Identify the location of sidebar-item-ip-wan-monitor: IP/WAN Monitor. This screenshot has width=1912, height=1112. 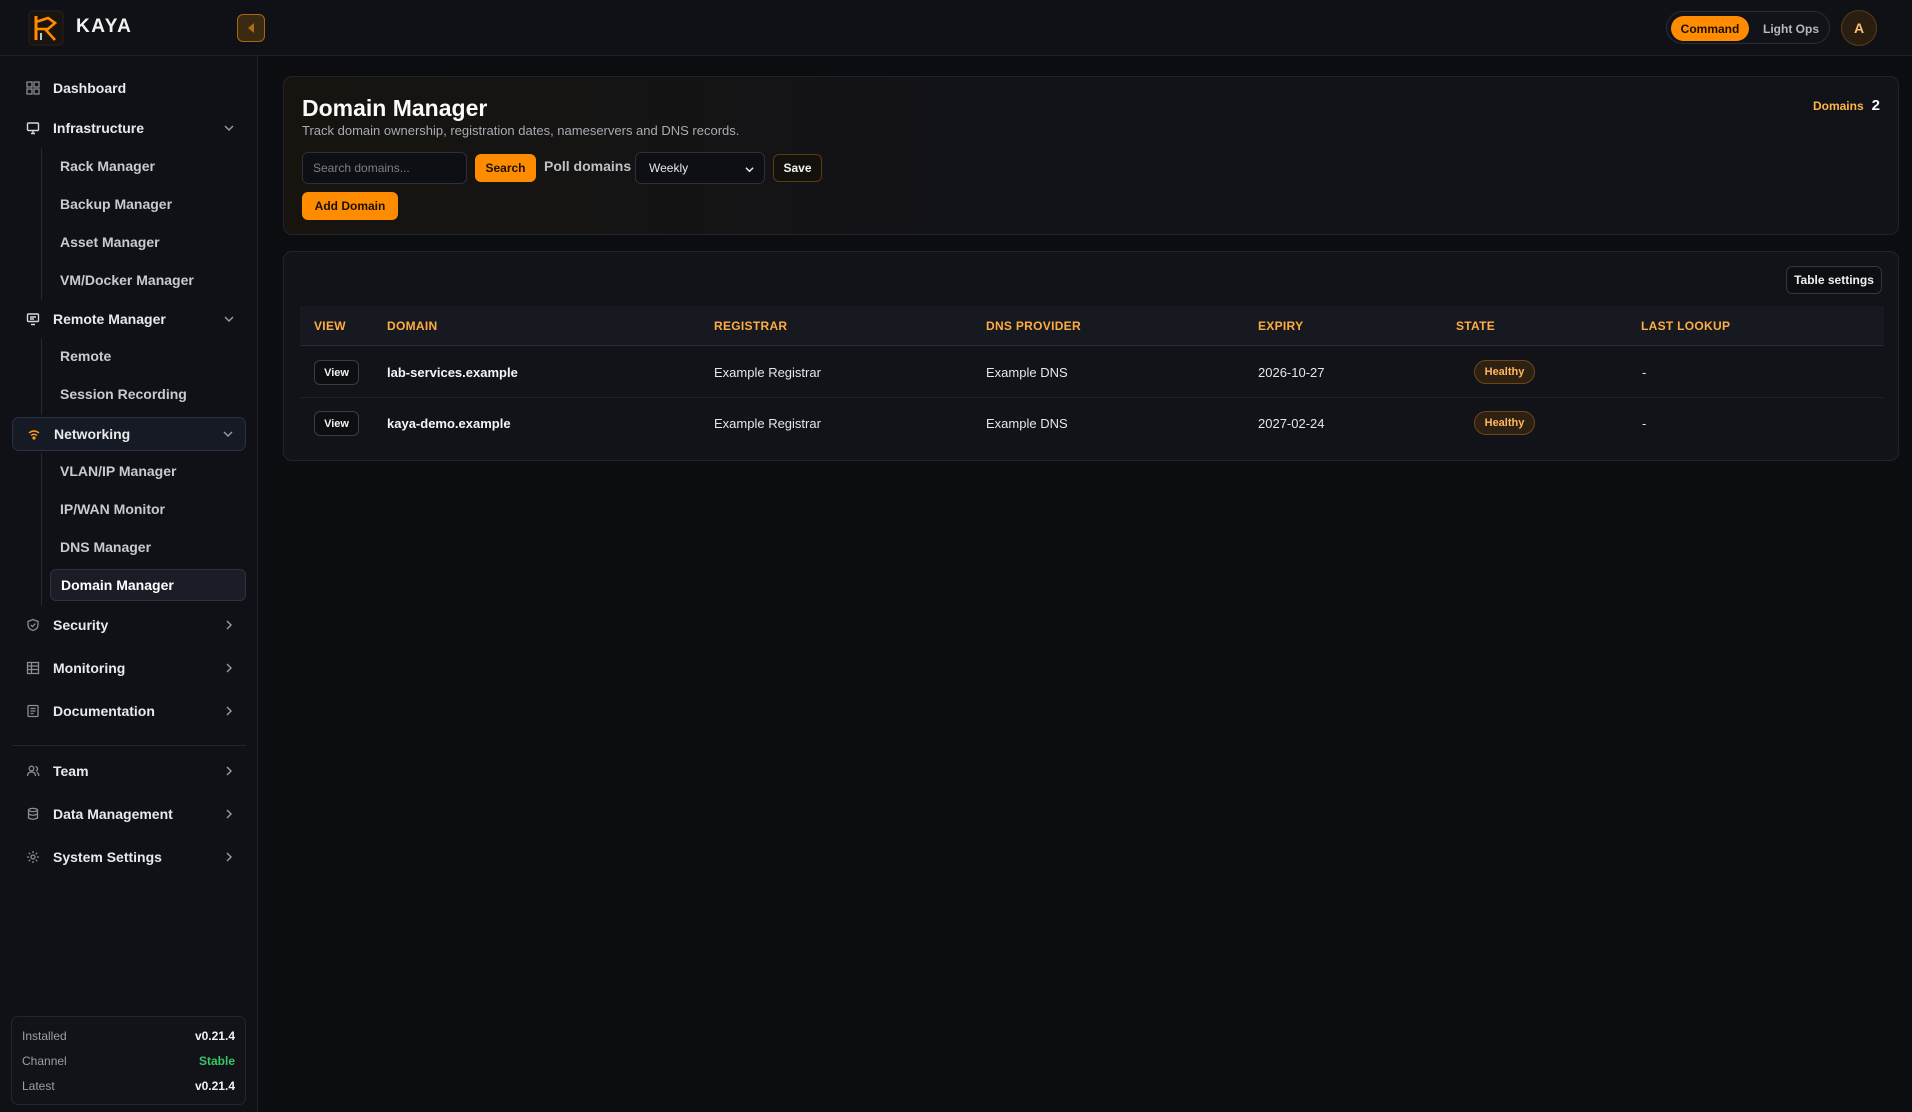
(148, 509).